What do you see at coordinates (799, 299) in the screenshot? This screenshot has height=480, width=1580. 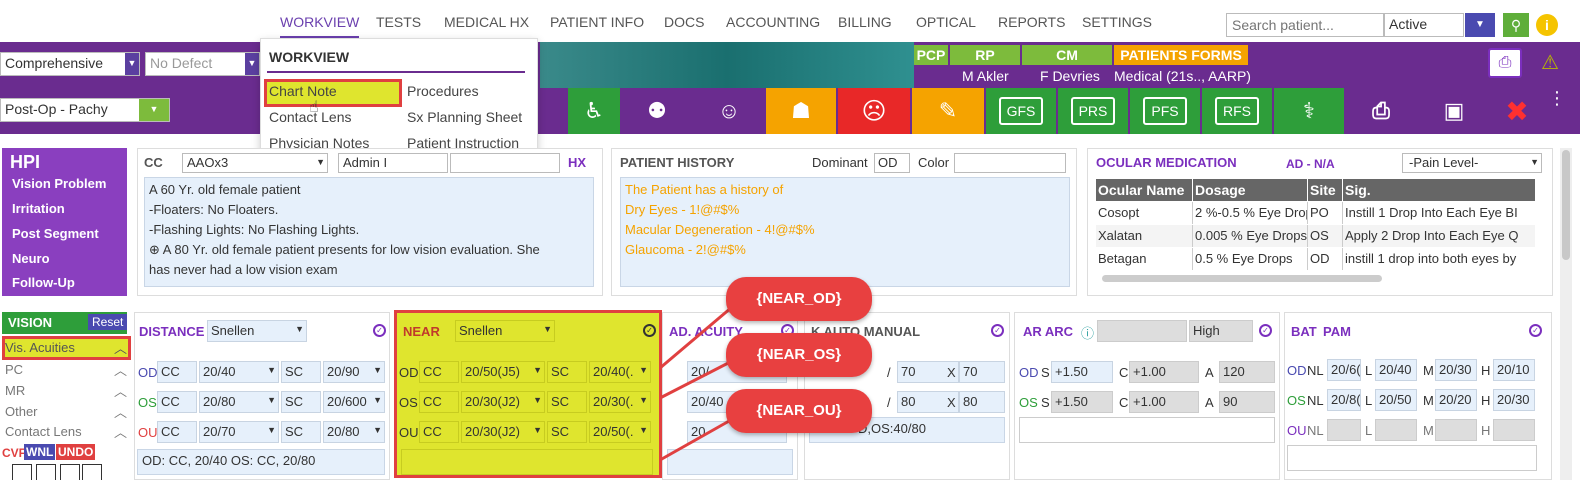 I see `callout-near-od: {NEAR_OD}` at bounding box center [799, 299].